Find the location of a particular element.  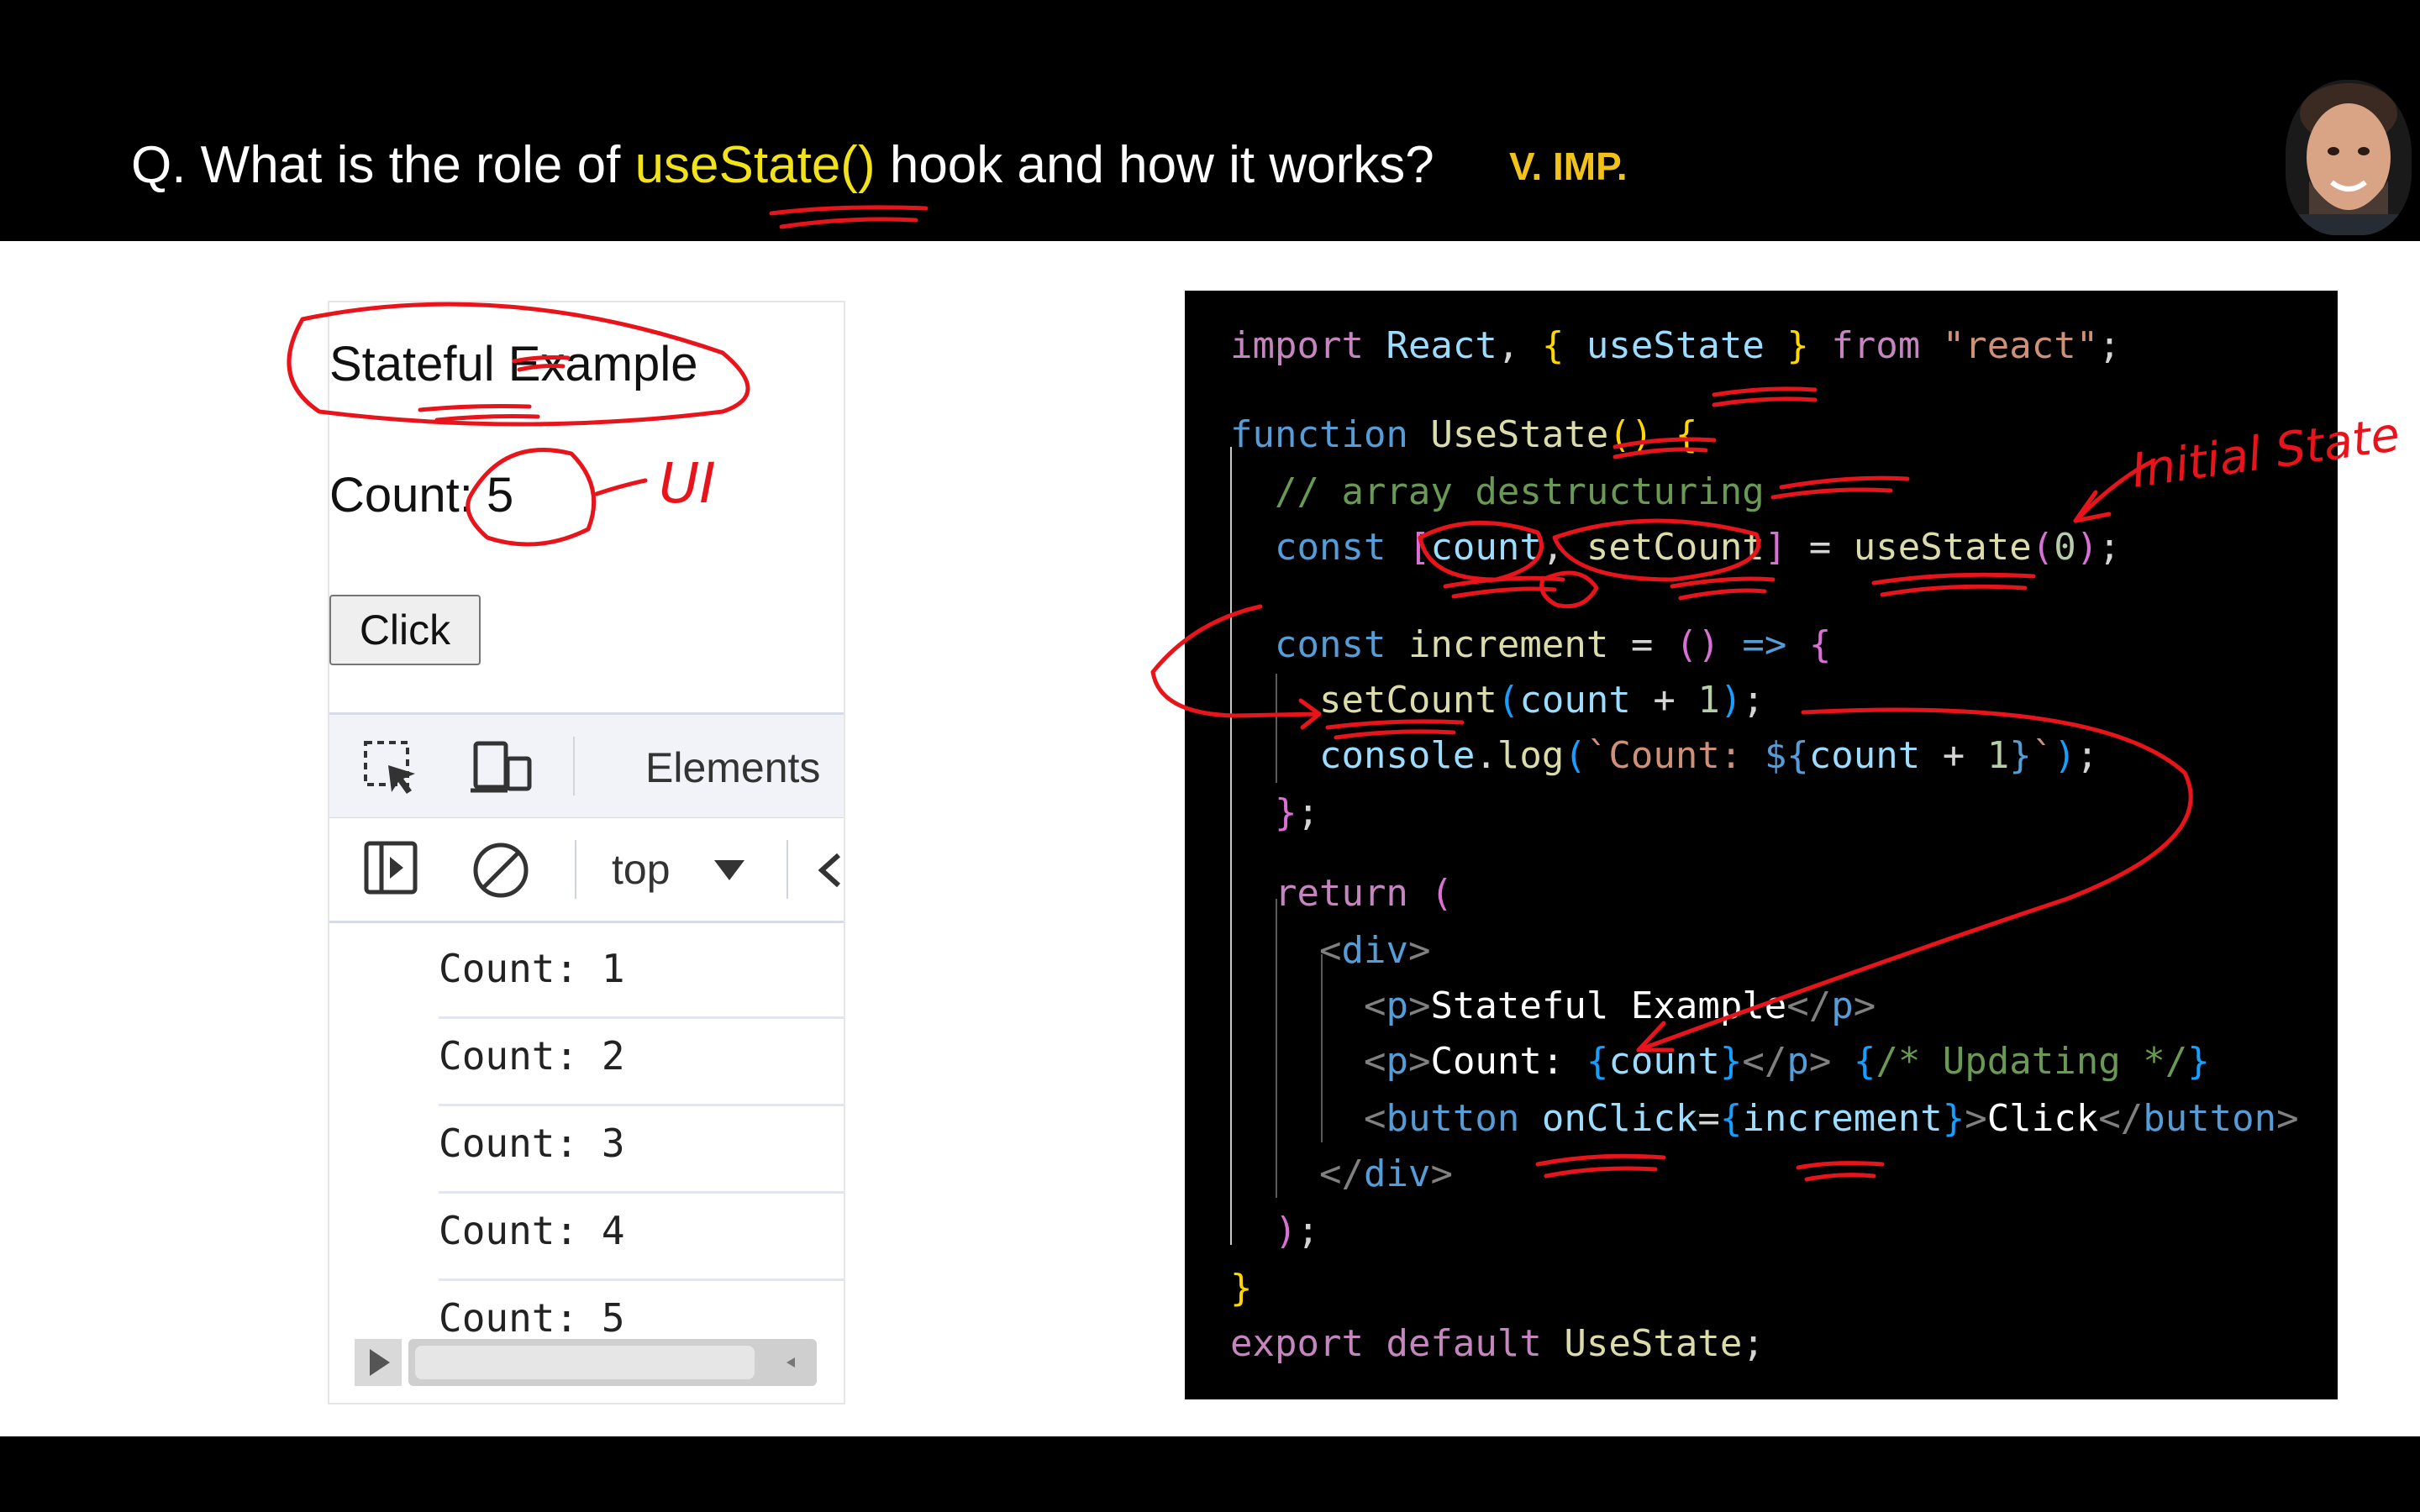

code-line: } is located at coordinates (1241, 1288).